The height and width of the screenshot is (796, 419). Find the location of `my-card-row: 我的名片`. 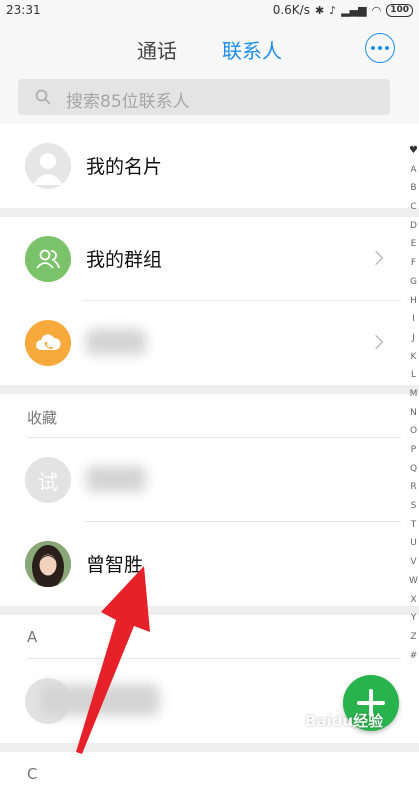

my-card-row: 我的名片 is located at coordinates (209, 166).